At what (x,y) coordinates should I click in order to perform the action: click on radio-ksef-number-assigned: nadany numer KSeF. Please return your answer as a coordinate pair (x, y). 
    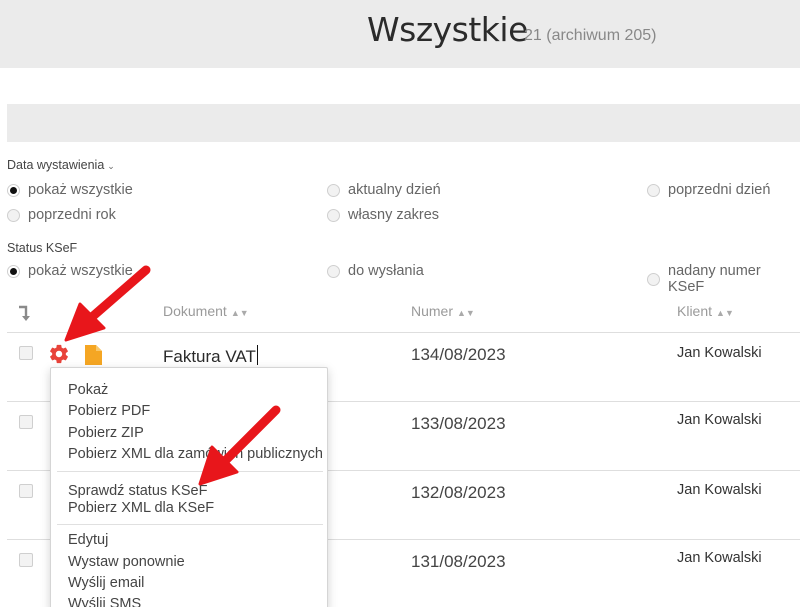
    Looking at the image, I should click on (723, 279).